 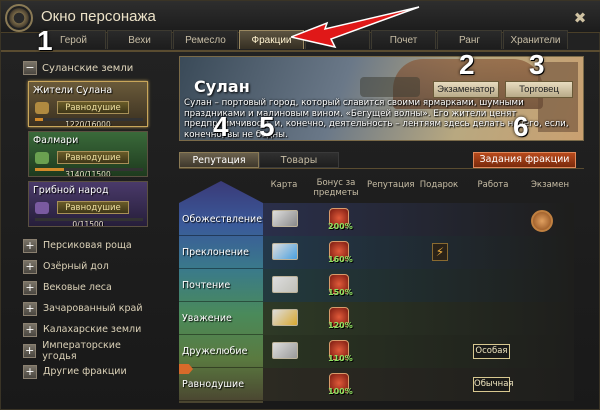 I want to click on location-group: + Персиковая роща, so click(x=87, y=245).